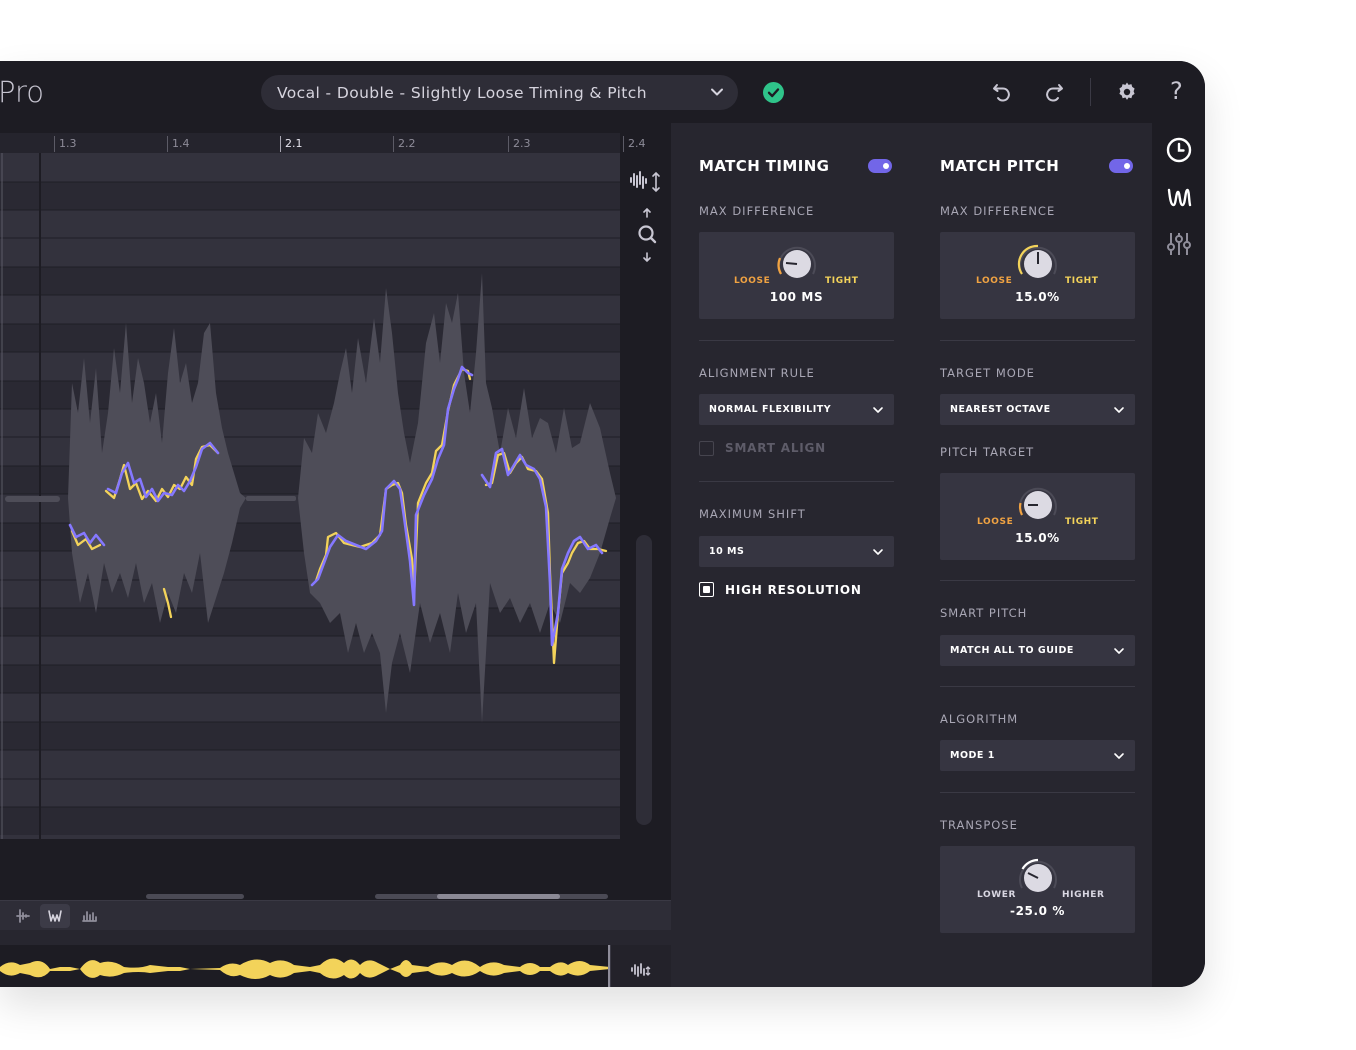 Image resolution: width=1356 pixels, height=1050 pixels. I want to click on pitch-max-difference-knob-box: LOOSE TIGHT 15.0%, so click(1037, 275).